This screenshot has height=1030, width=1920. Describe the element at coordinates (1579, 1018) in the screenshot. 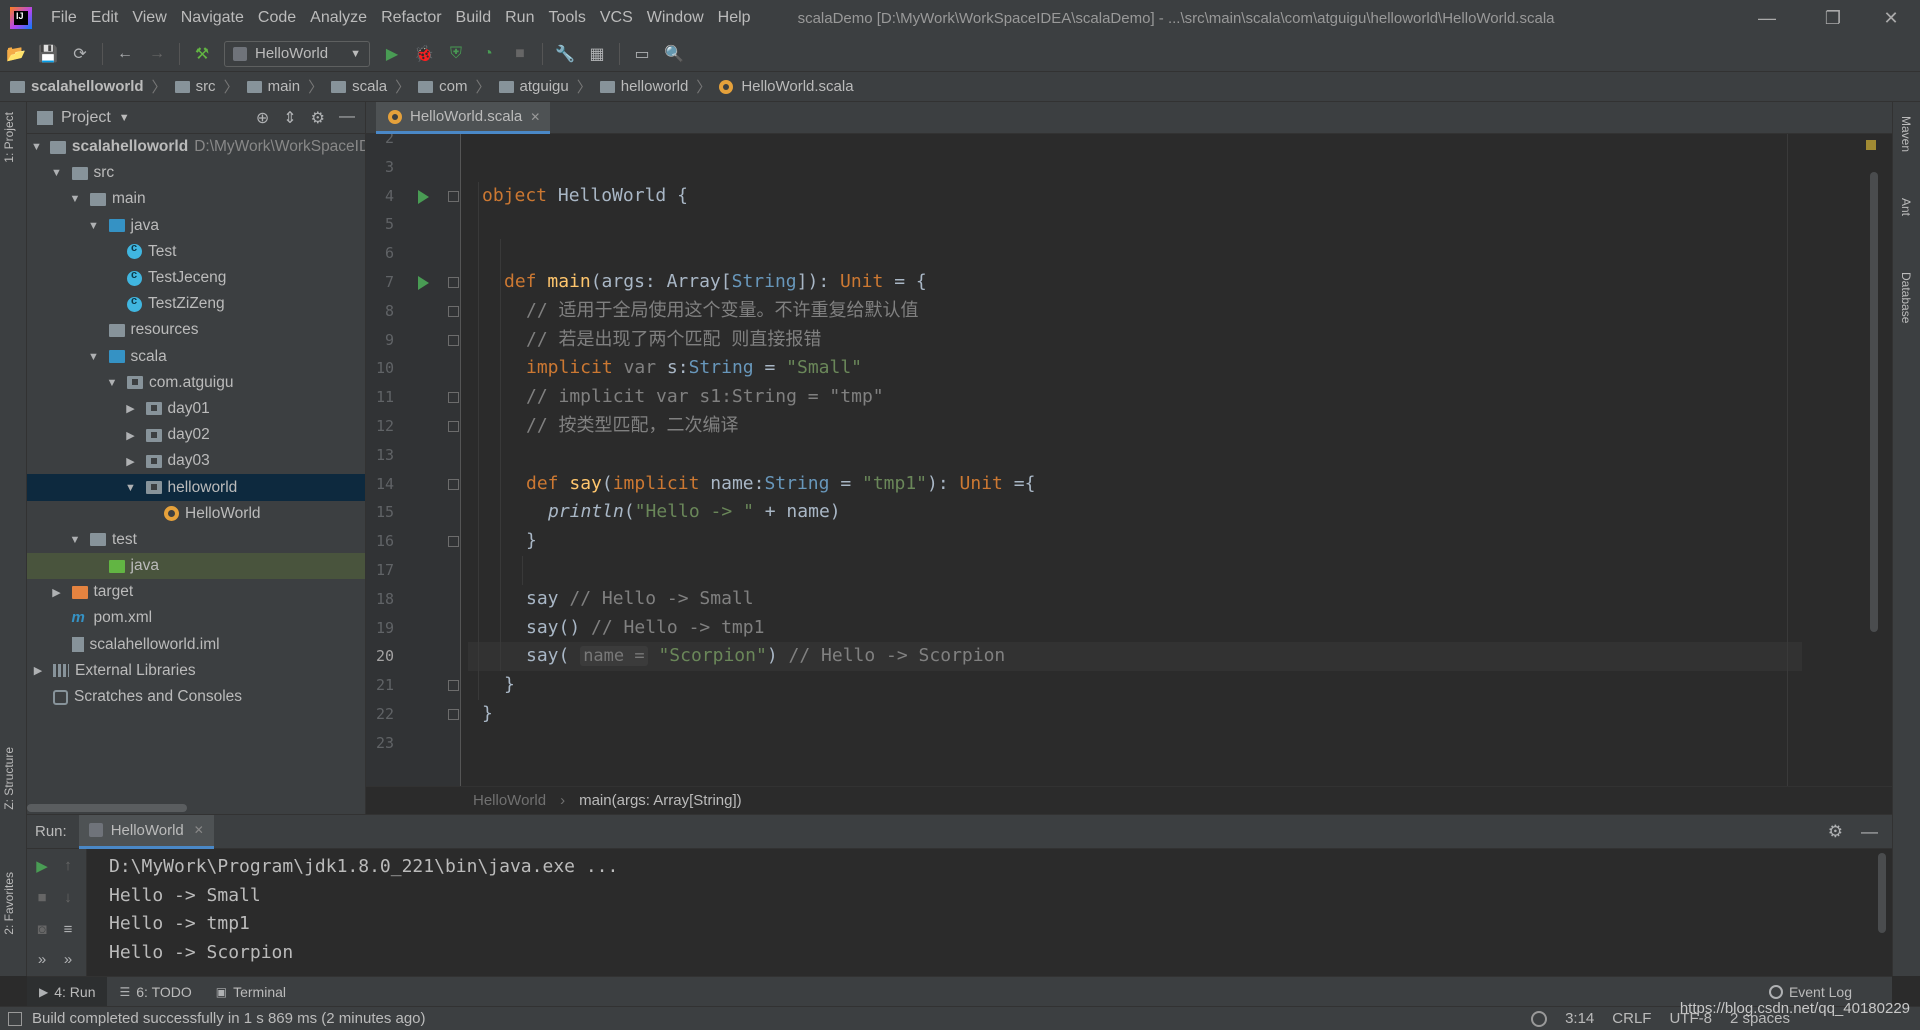

I see `caret-position: 3:14` at that location.